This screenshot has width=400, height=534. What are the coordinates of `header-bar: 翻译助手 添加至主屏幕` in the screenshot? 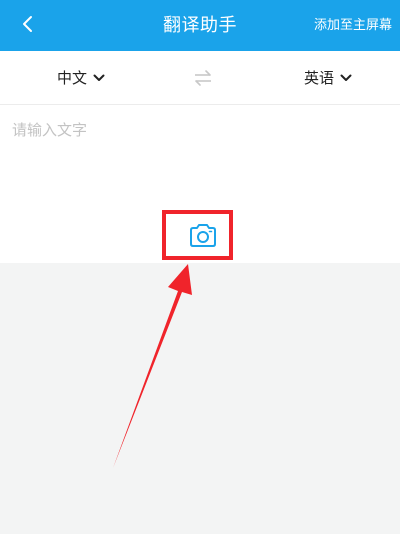 It's located at (200, 25).